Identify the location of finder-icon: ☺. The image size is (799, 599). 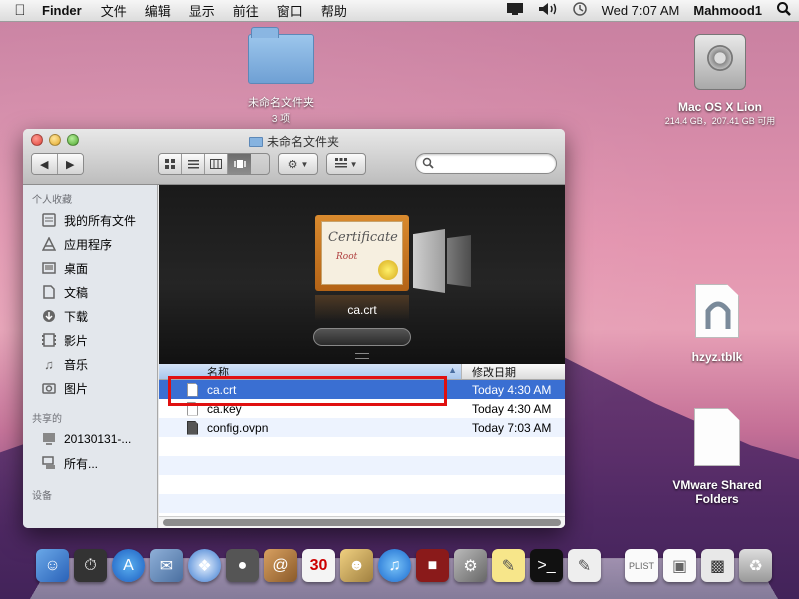
(52, 565).